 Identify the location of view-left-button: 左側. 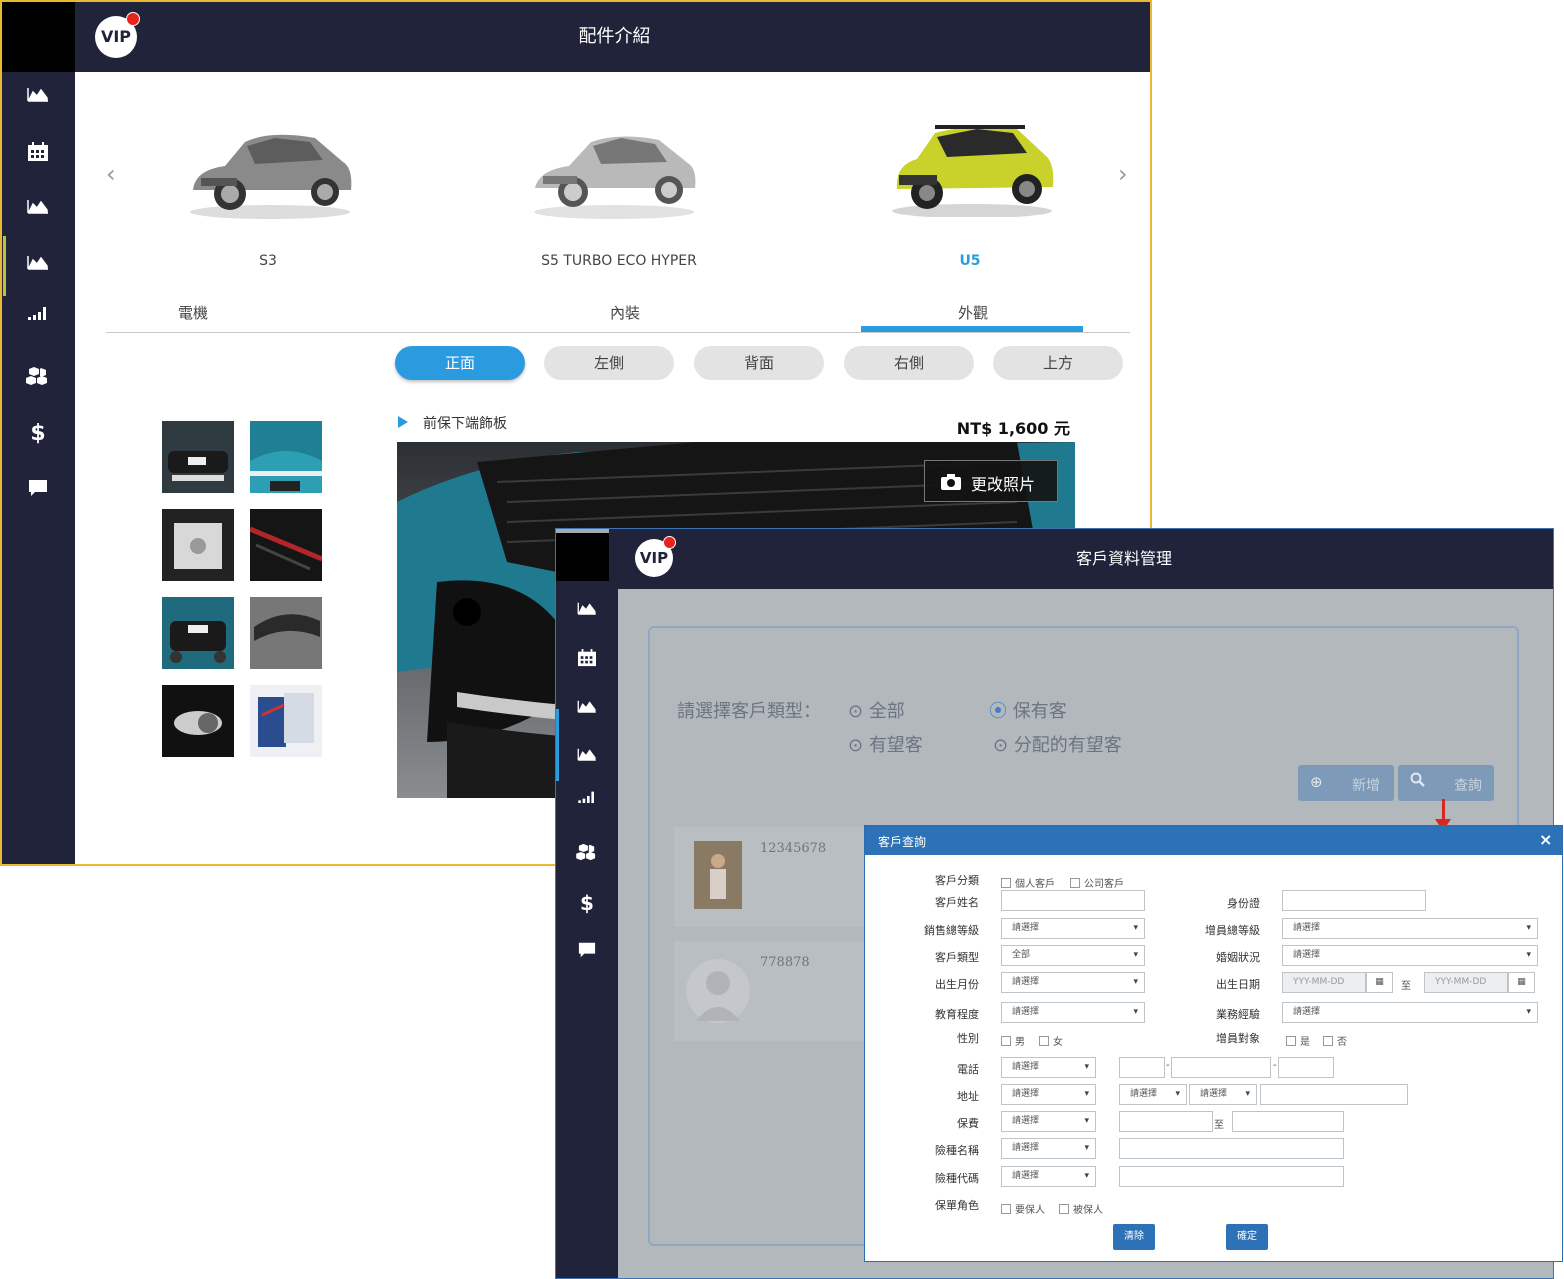
(609, 363).